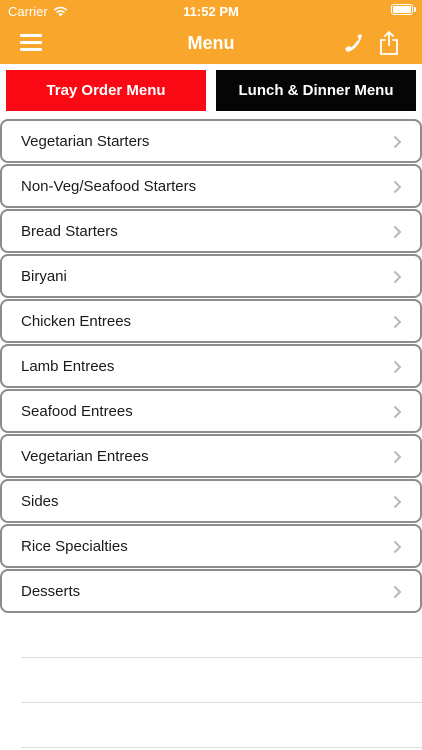 The height and width of the screenshot is (750, 422). What do you see at coordinates (211, 366) in the screenshot?
I see `category-item: Lamb Entrees` at bounding box center [211, 366].